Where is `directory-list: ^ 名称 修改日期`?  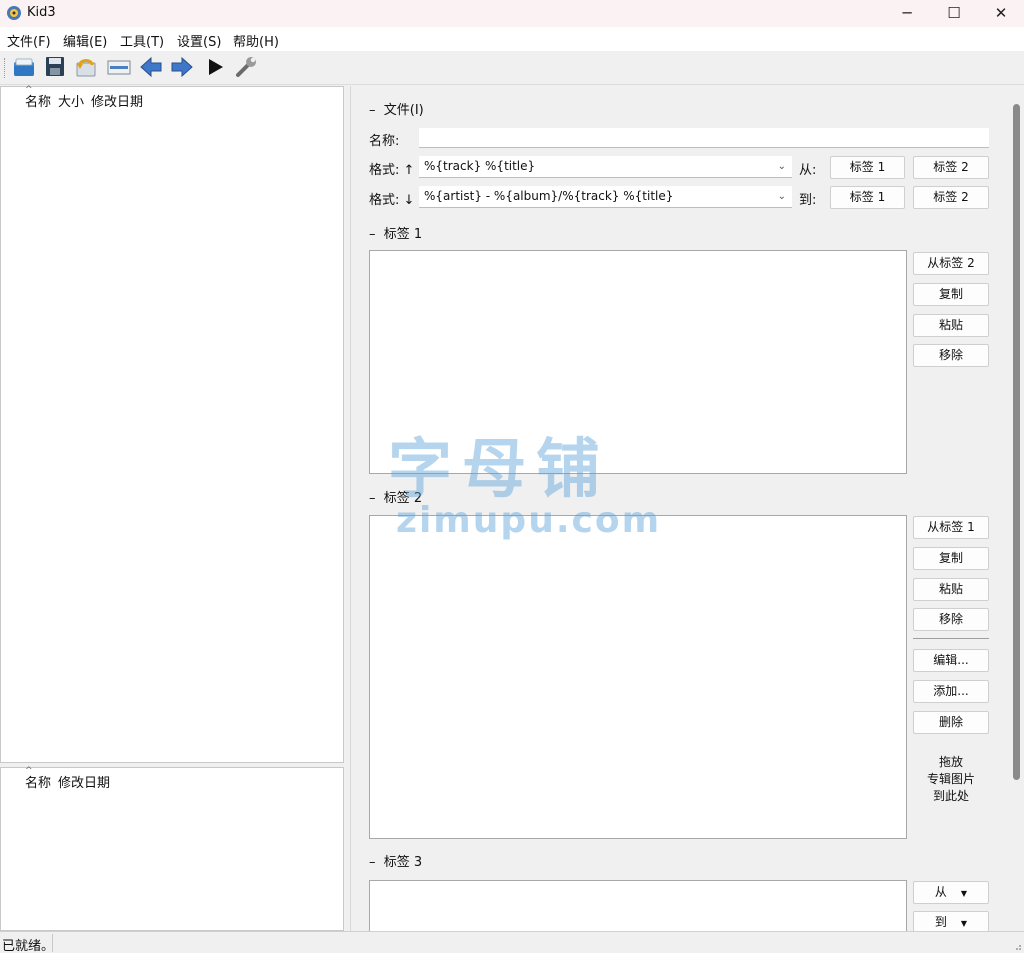
directory-list: ^ 名称 修改日期 is located at coordinates (172, 848).